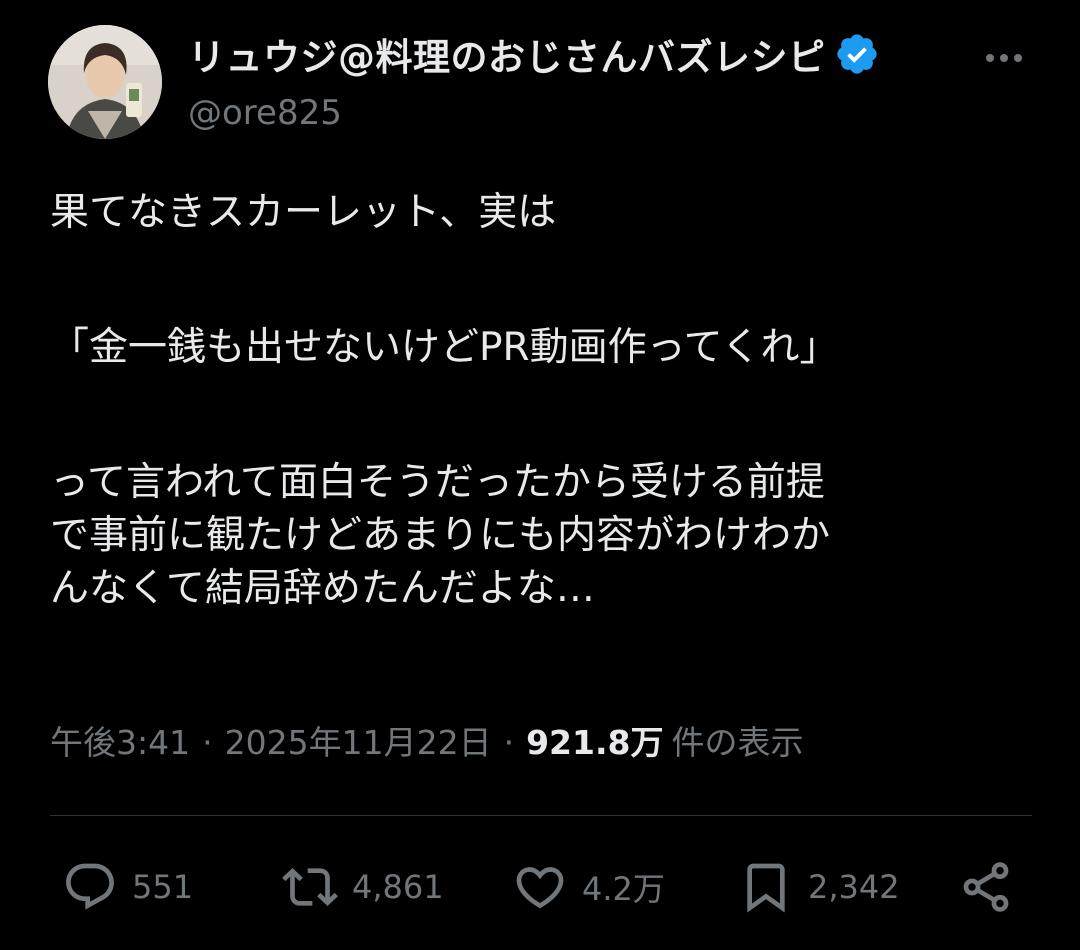 This screenshot has width=1080, height=950. What do you see at coordinates (766, 888) in the screenshot?
I see `bookmark-icon` at bounding box center [766, 888].